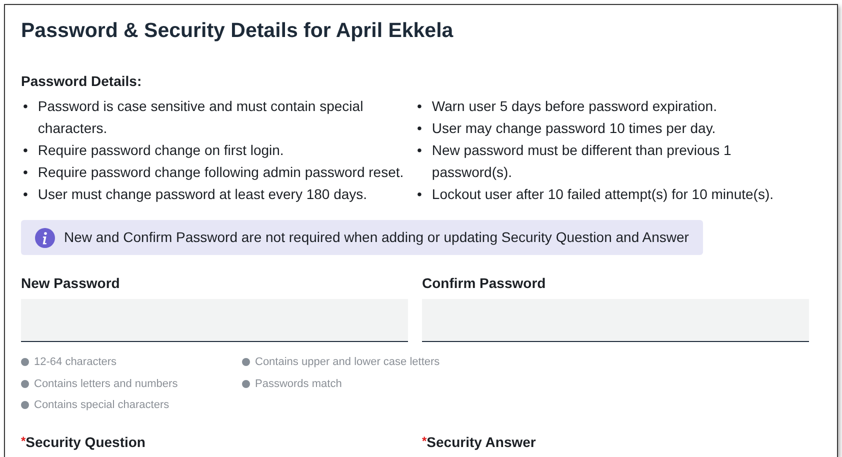  I want to click on list-item: Lockout user after 10 failed attempt(s) for 10 minute(s)., so click(603, 194).